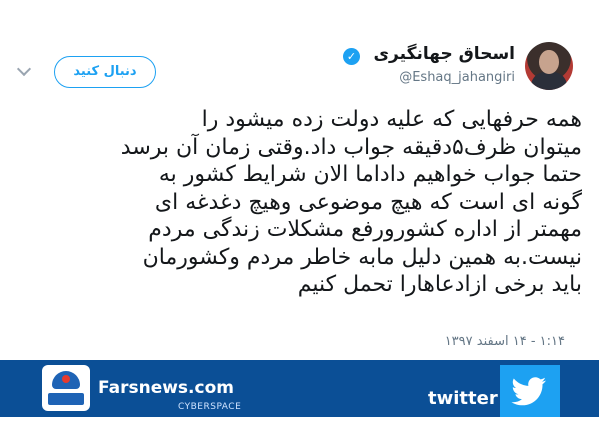 Image resolution: width=599 pixels, height=421 pixels. Describe the element at coordinates (210, 407) in the screenshot. I see `farsnews-section-label: CYBERSPACE` at that location.